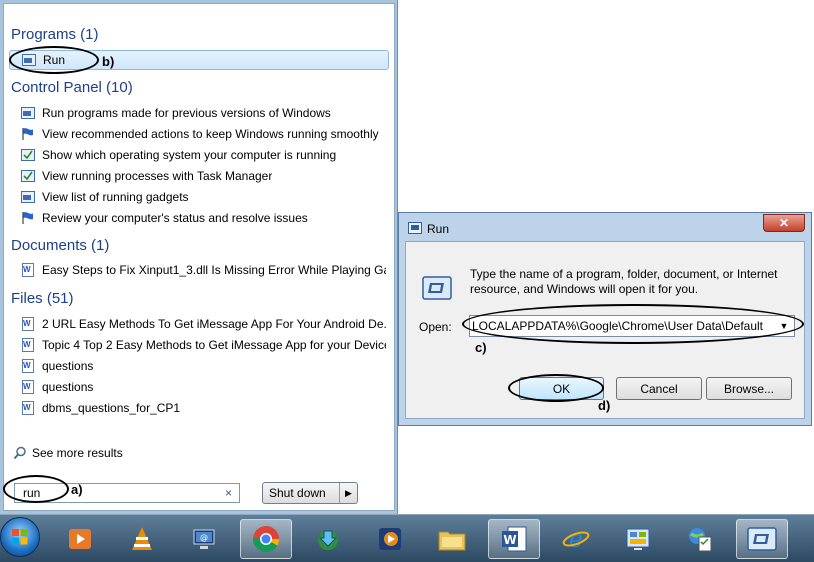 The height and width of the screenshot is (562, 814). I want to click on group-files-heading: Files (51), so click(42, 298).